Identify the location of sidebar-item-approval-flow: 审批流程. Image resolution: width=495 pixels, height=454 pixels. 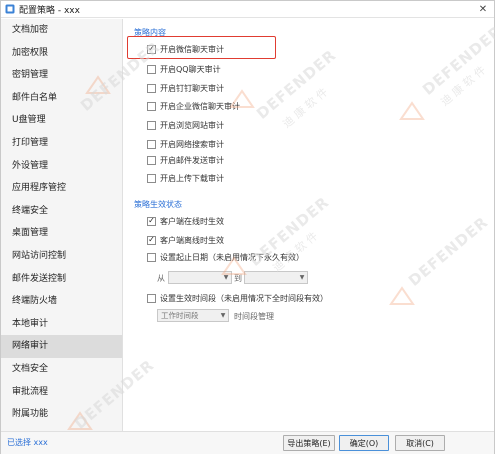
(61, 392).